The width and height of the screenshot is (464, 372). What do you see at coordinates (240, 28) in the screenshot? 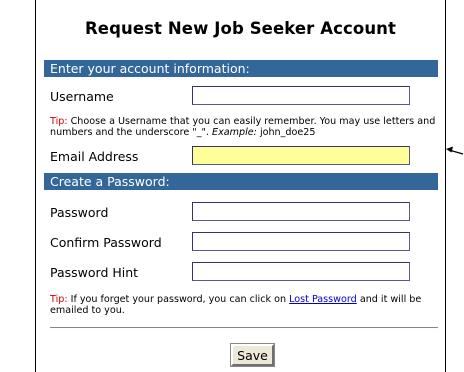
I see `page-title: Request New Job Seeker Account` at bounding box center [240, 28].